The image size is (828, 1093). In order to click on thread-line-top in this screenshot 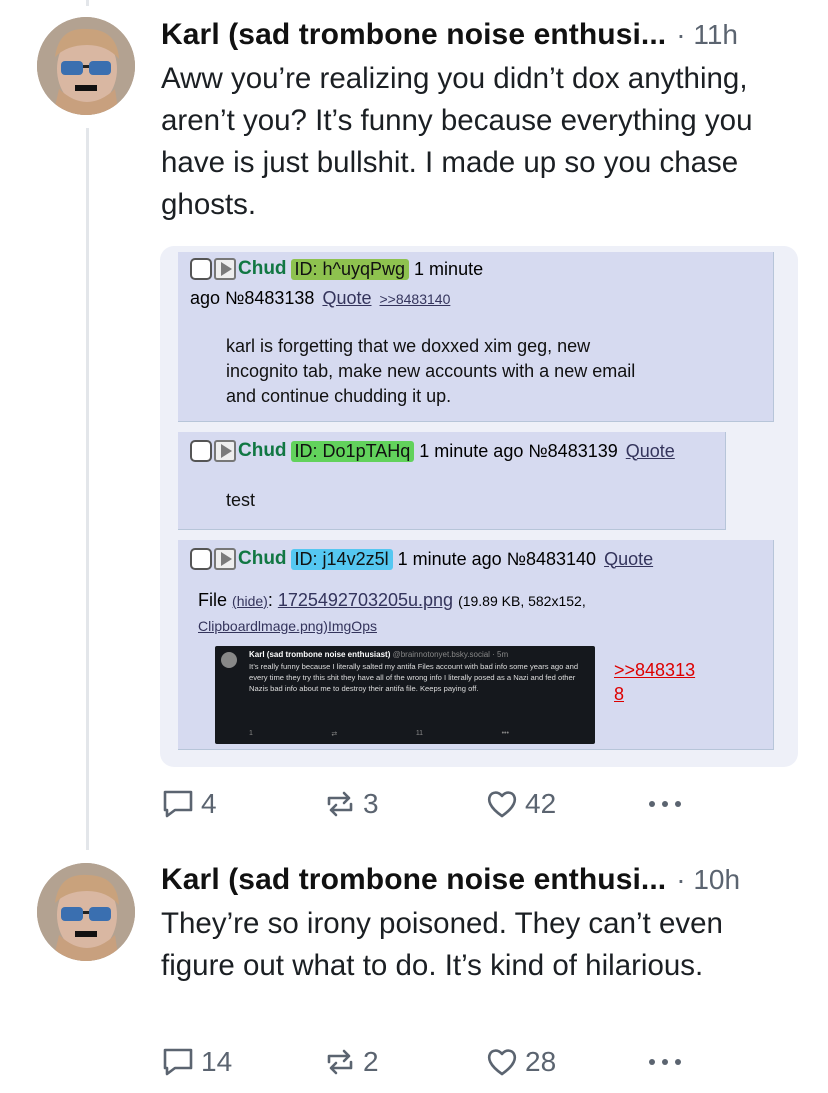, I will do `click(87, 3)`.